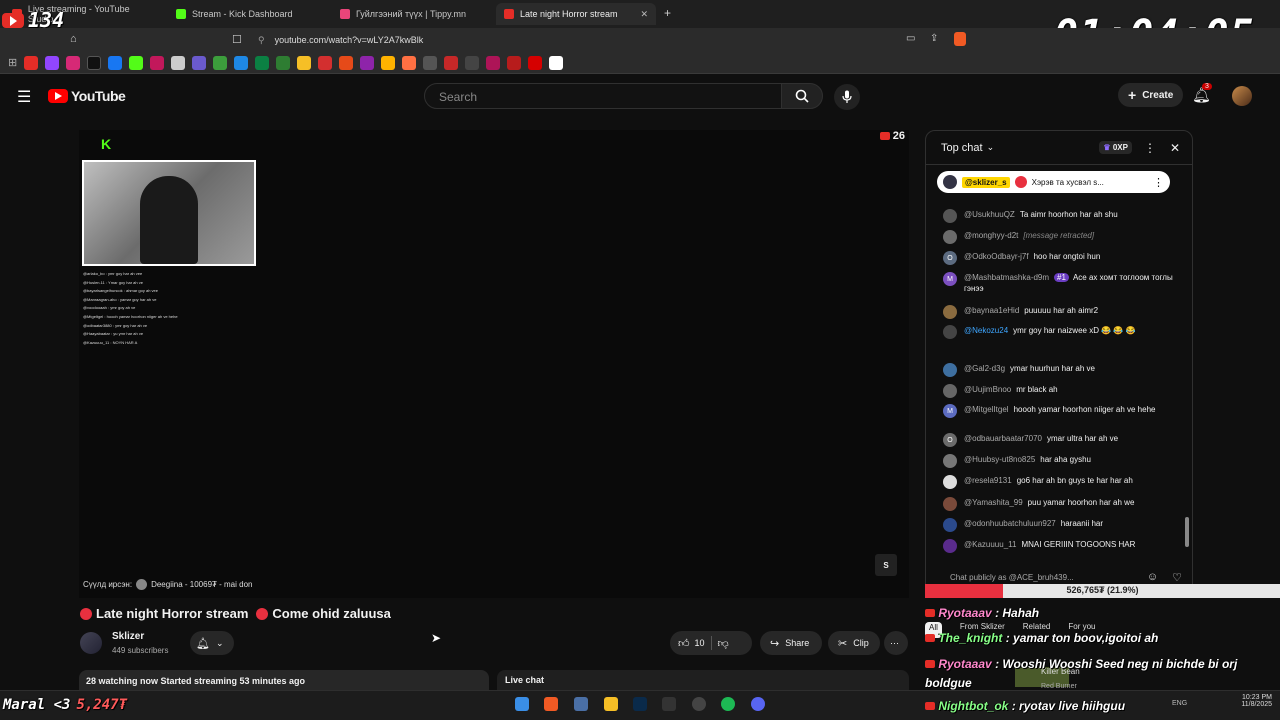  Describe the element at coordinates (325, 62) in the screenshot. I see `bookmark-red-icon` at that location.